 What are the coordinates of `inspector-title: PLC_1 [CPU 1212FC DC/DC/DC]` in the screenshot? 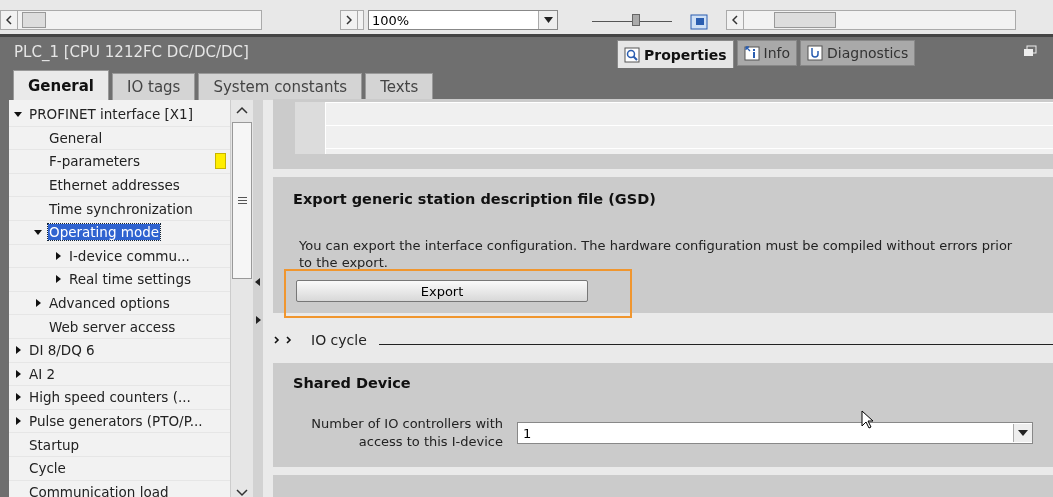 It's located at (131, 52).